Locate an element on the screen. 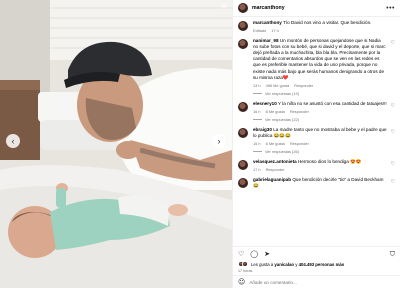 The height and width of the screenshot is (288, 400). likes-suffix: y is located at coordinates (296, 264).